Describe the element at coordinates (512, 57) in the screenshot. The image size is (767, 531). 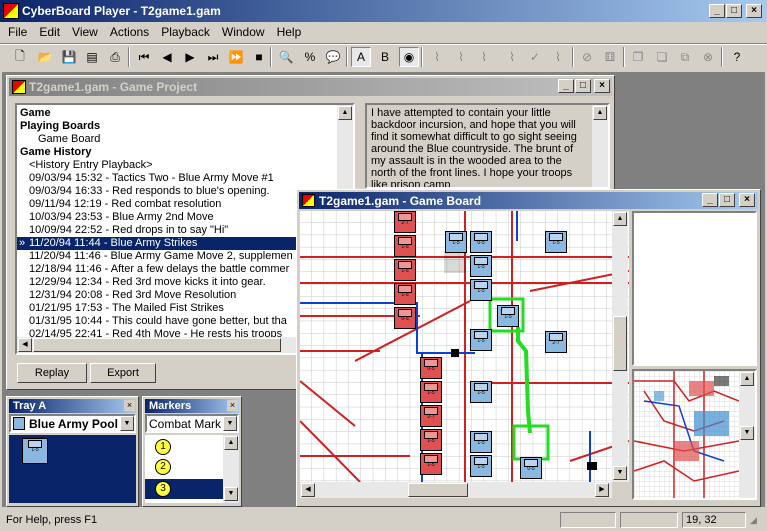
I see `plot-icon-4: ⌇` at that location.